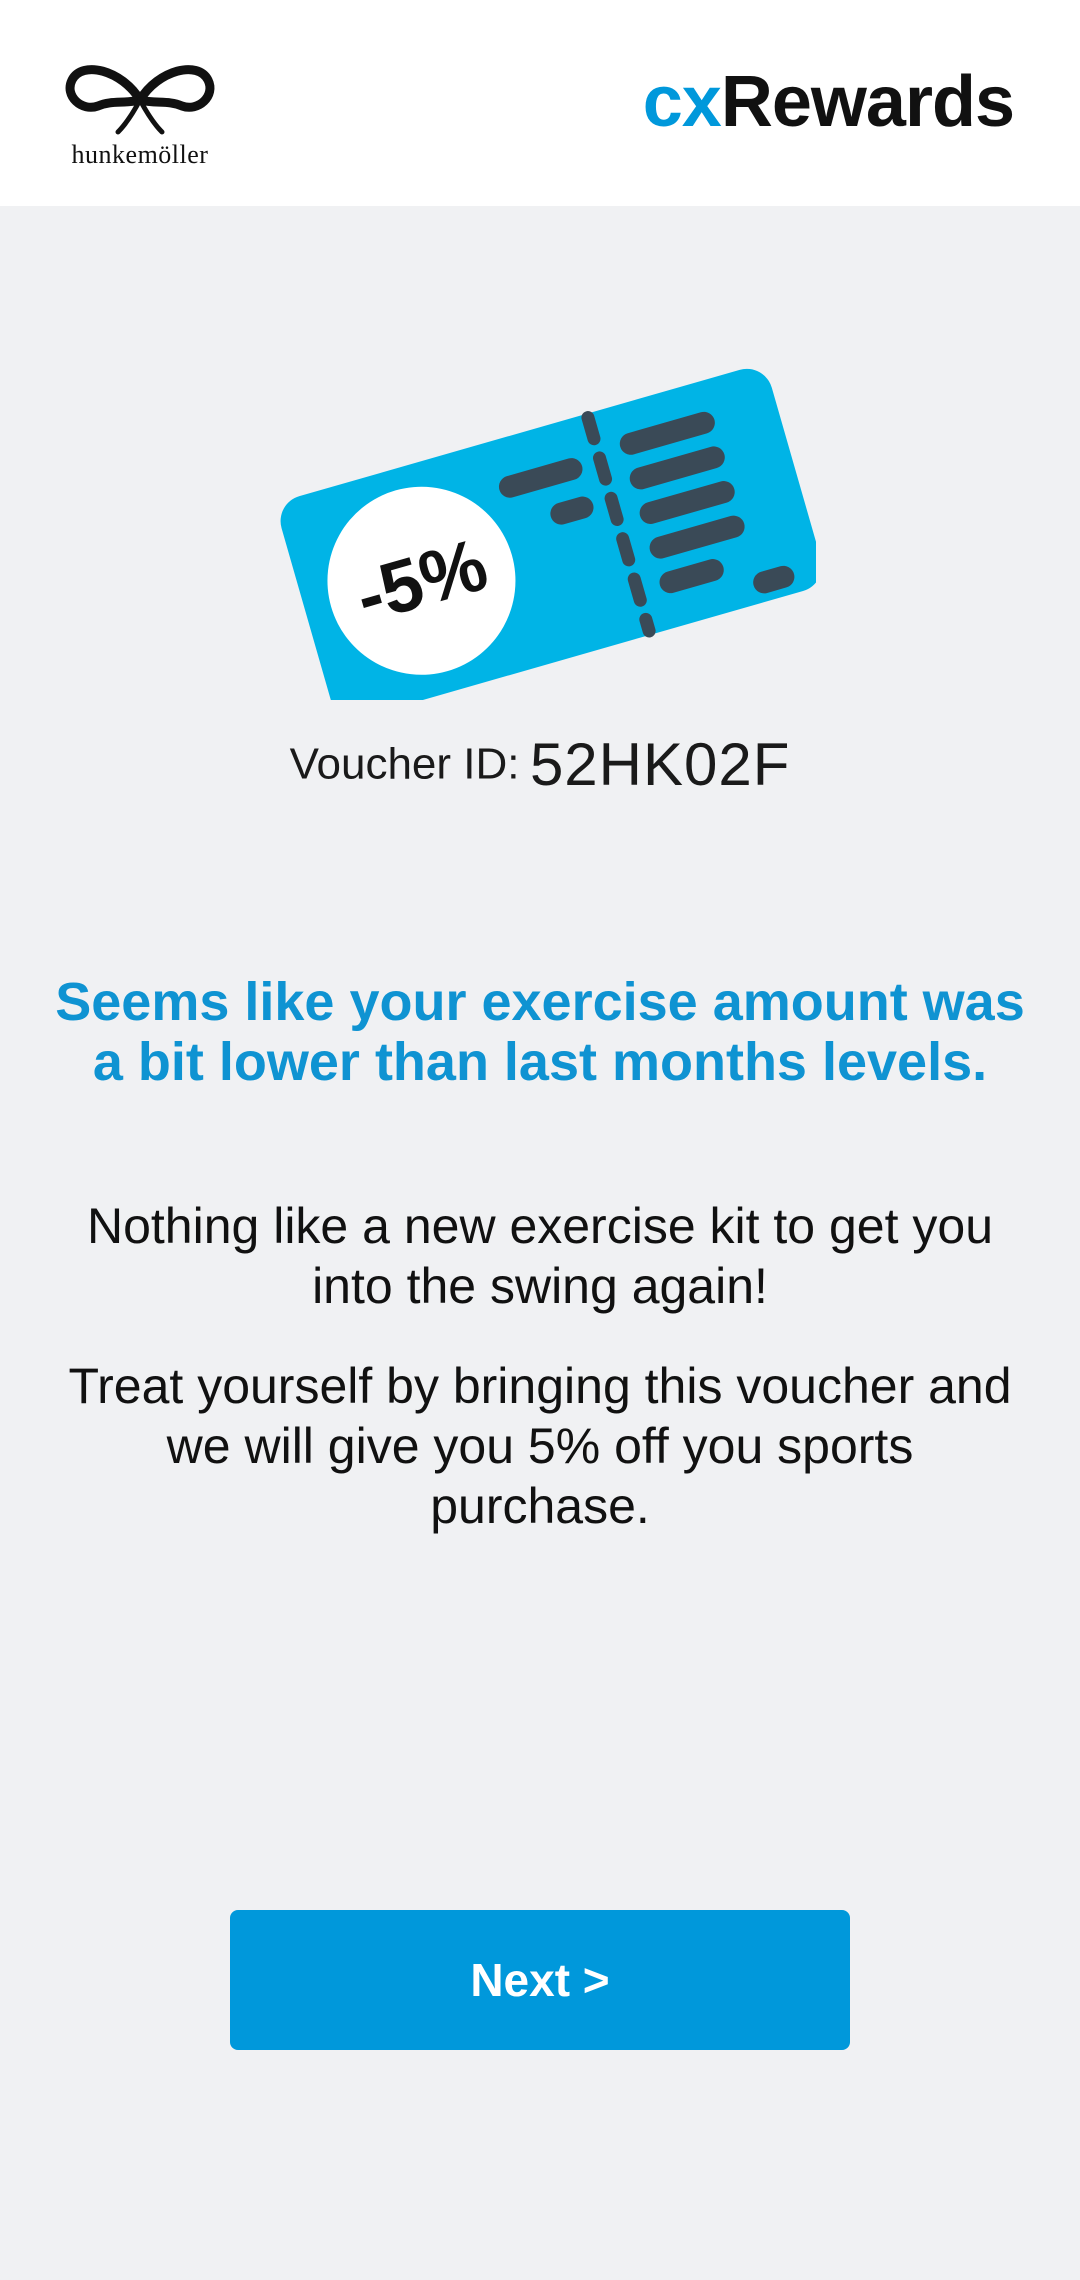 The image size is (1080, 2280). Describe the element at coordinates (540, 1980) in the screenshot. I see `next-button: Next >` at that location.